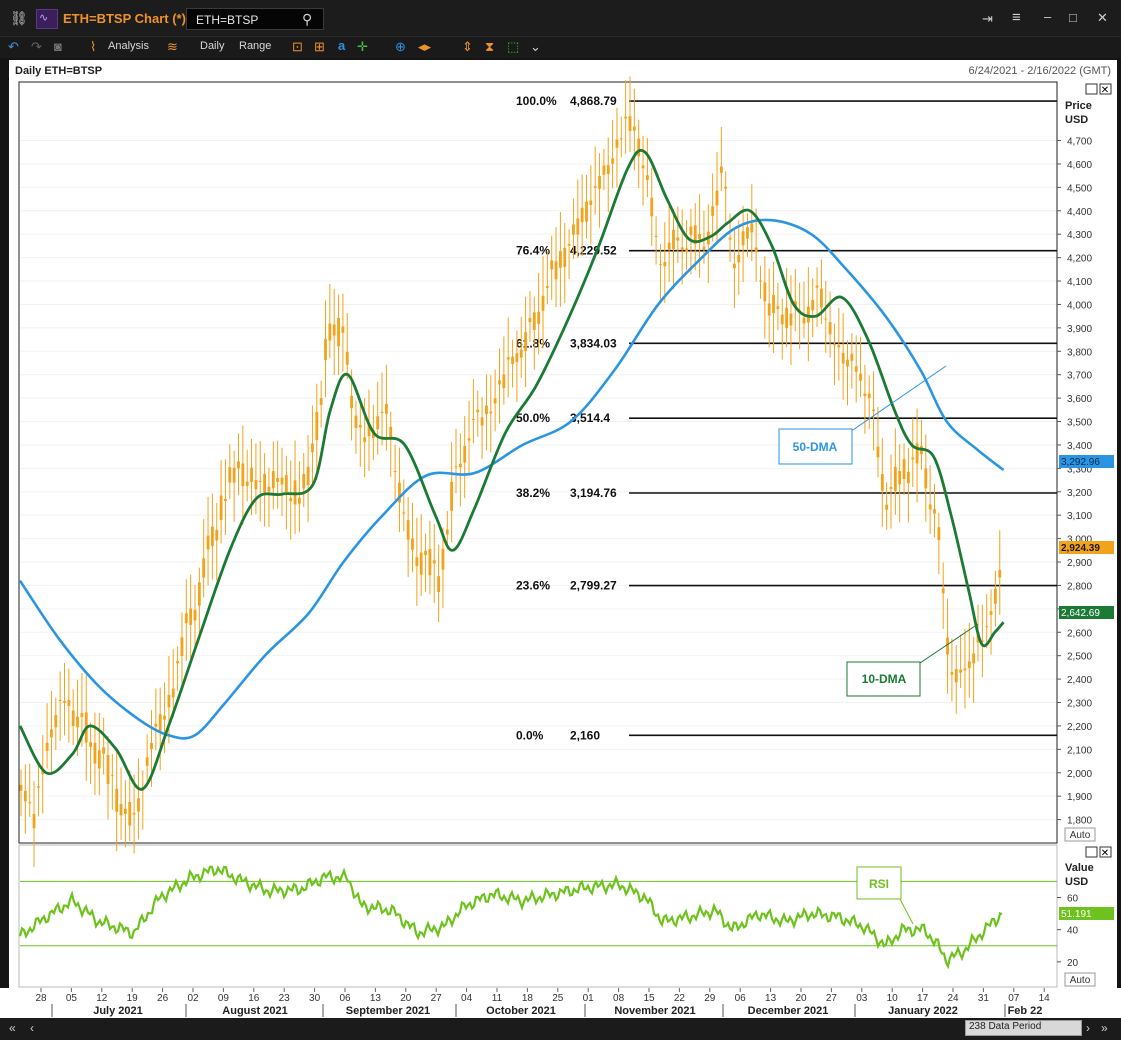  What do you see at coordinates (893, 998) in the screenshot?
I see `x-tick-label: 10` at bounding box center [893, 998].